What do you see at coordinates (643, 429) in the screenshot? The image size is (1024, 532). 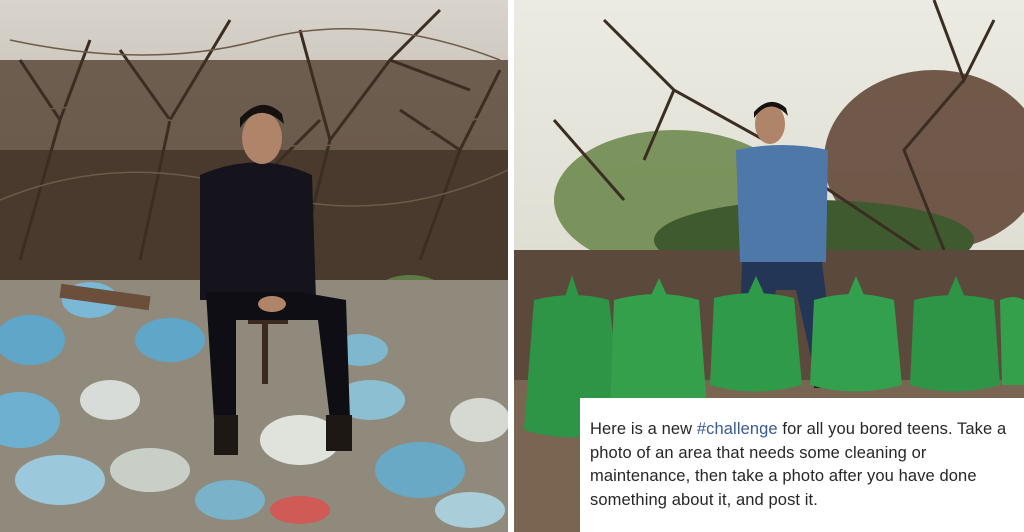 I see `caption-prefix: Here is a new` at bounding box center [643, 429].